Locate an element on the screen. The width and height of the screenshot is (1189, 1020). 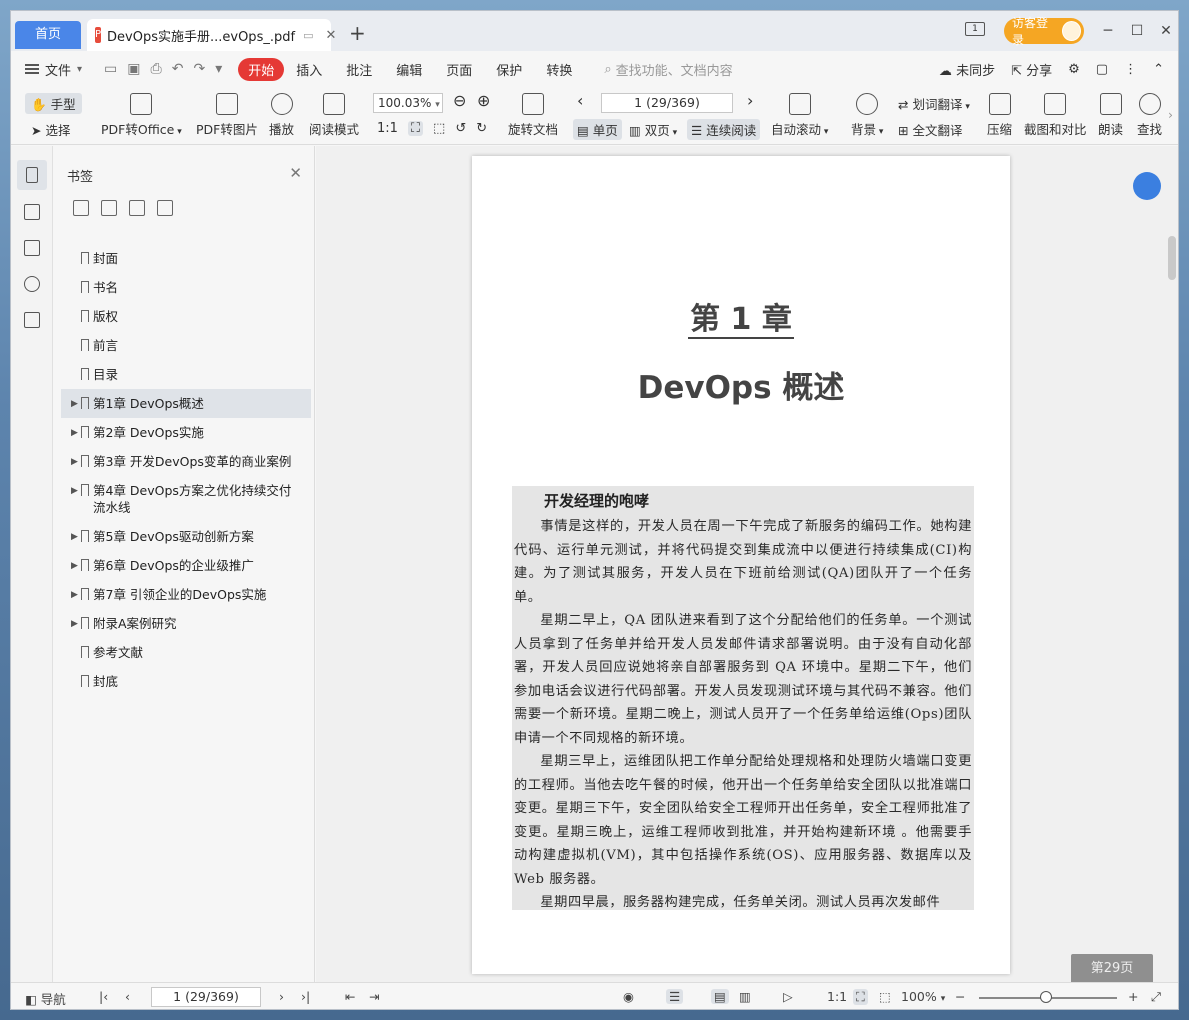
word-translate-button: ⇄ 划词翻译 ▾ is located at coordinates (934, 103).